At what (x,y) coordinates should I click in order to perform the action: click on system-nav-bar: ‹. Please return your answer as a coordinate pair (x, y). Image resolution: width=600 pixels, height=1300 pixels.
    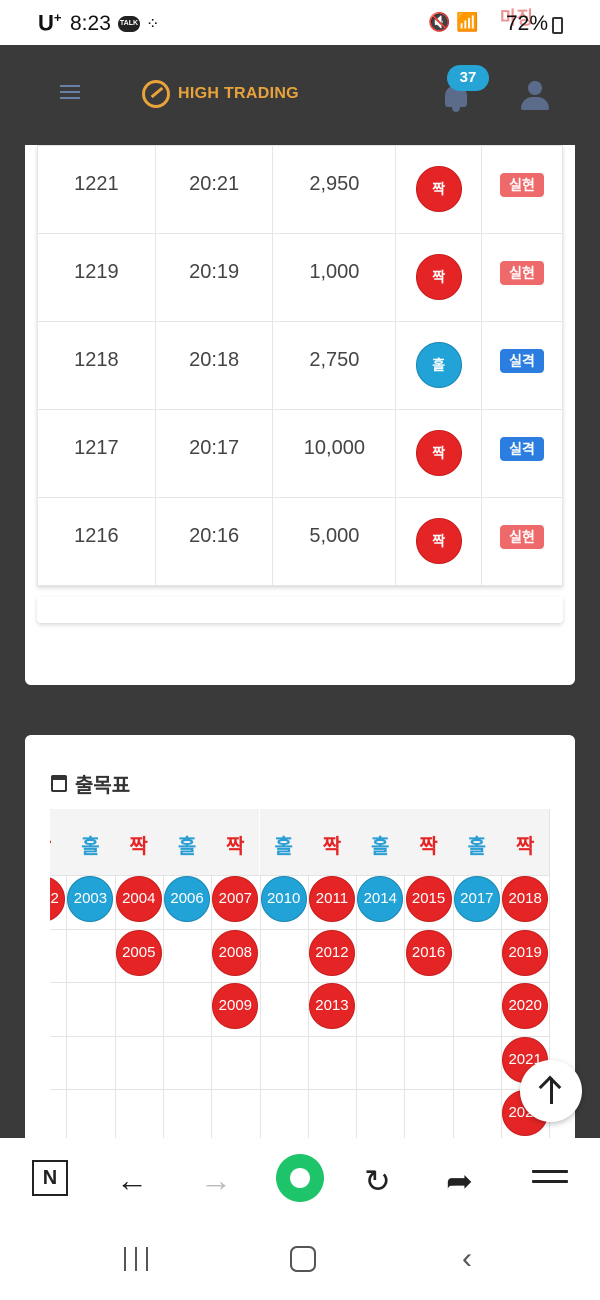
    Looking at the image, I should click on (300, 1265).